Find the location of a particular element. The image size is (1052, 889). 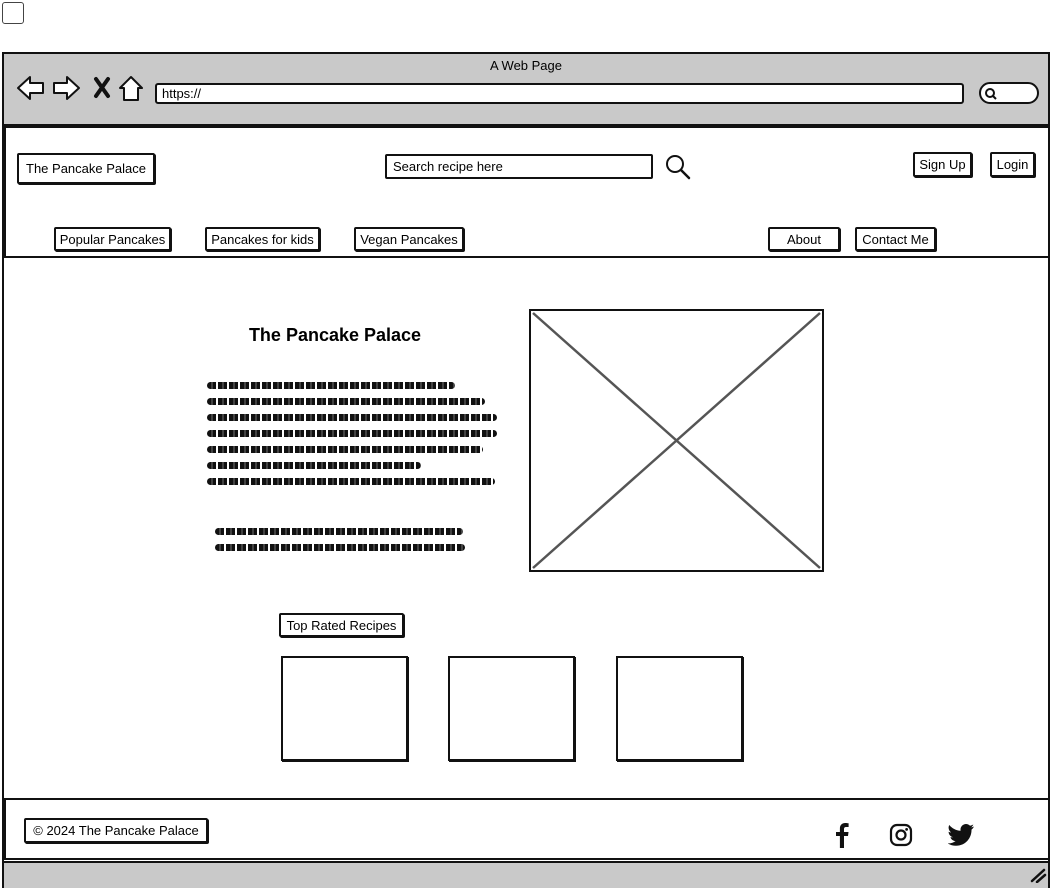

nav-pancakes-for-kids: Pancakes for kids is located at coordinates (262, 239).